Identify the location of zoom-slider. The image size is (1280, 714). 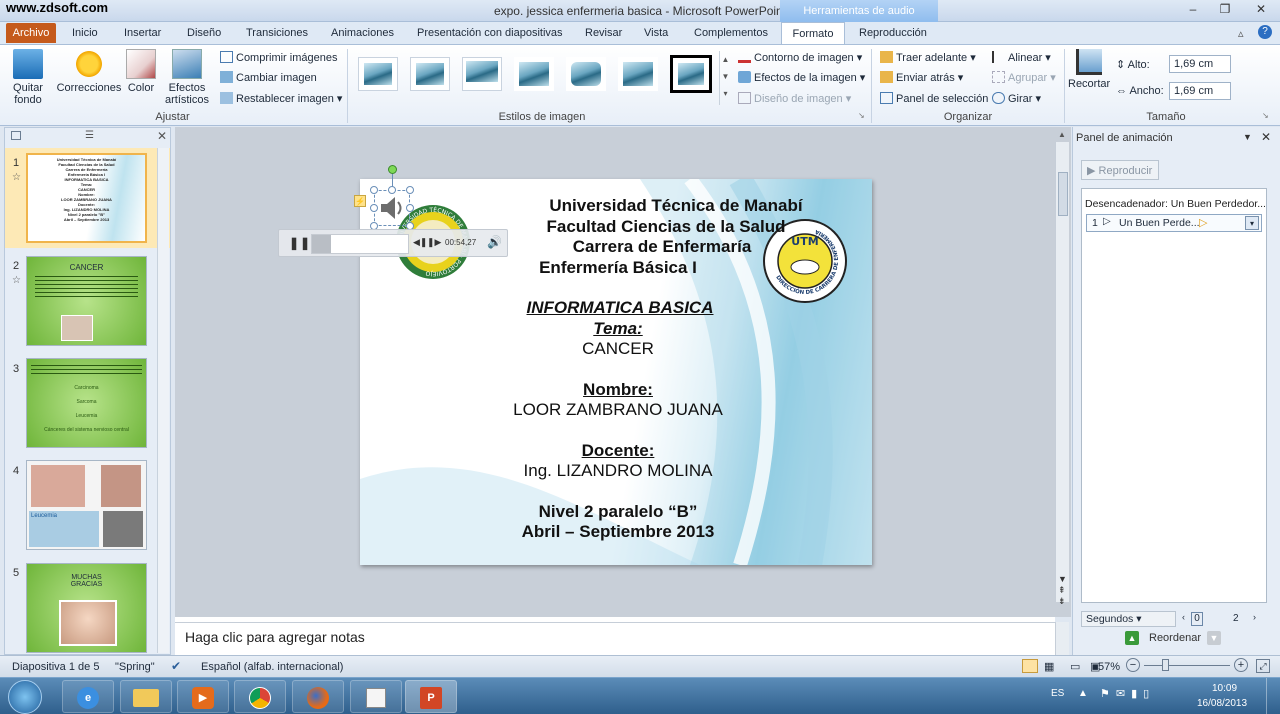
(1187, 665).